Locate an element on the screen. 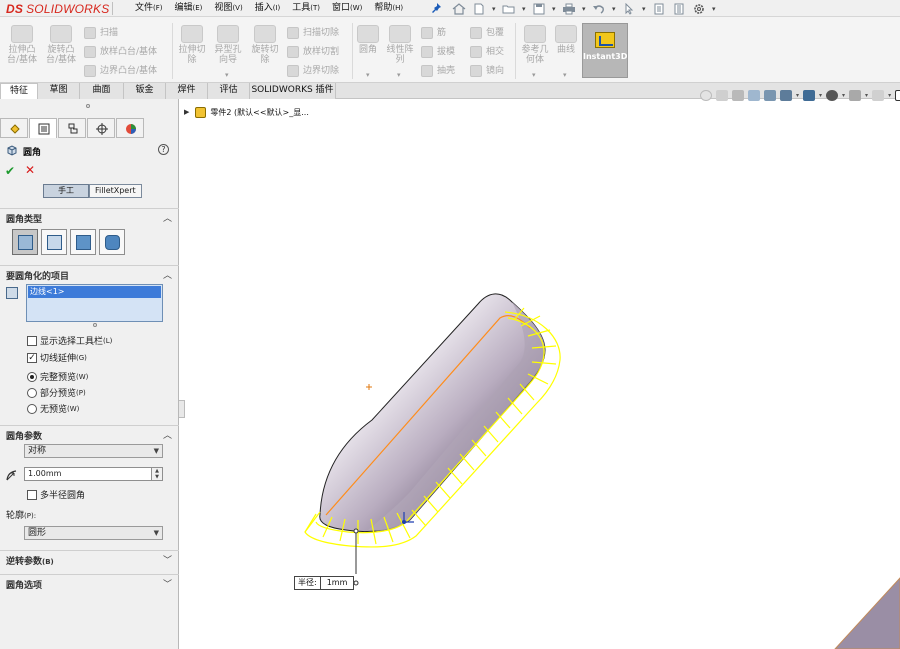 The height and width of the screenshot is (649, 900). part-body is located at coordinates (432, 413).